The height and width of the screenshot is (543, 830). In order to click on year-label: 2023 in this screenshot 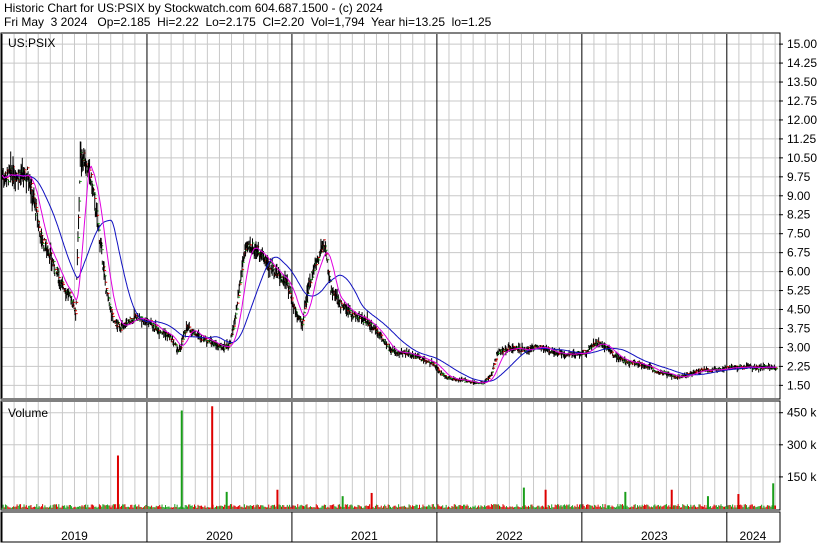, I will do `click(654, 536)`.